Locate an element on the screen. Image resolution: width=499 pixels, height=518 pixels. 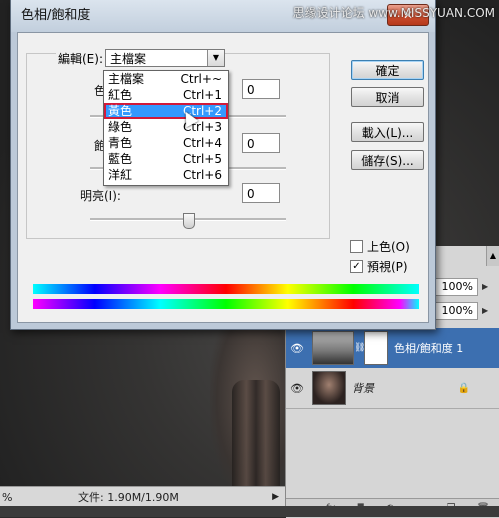
dropdown-item-magentas: 洋紅 Ctrl+6 is located at coordinates (166, 175).